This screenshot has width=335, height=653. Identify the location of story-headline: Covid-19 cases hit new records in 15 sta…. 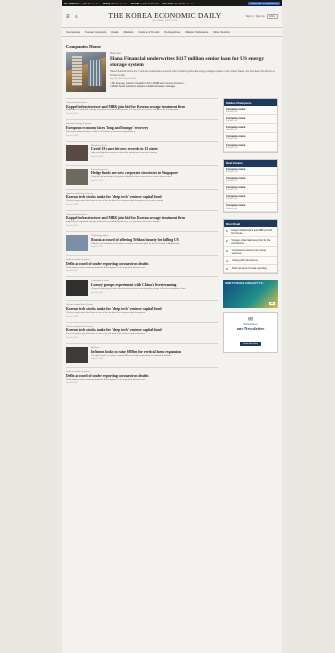
(154, 149).